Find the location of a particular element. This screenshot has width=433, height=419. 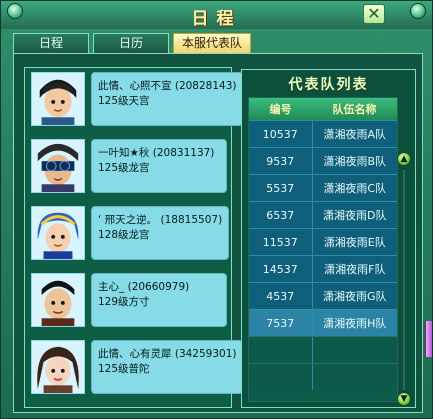

table-row: 5537 潇湘夜雨C队 is located at coordinates (323, 187).